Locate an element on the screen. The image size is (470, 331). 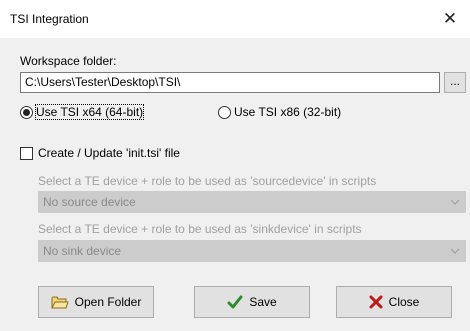
close-label: Close is located at coordinates (404, 302).